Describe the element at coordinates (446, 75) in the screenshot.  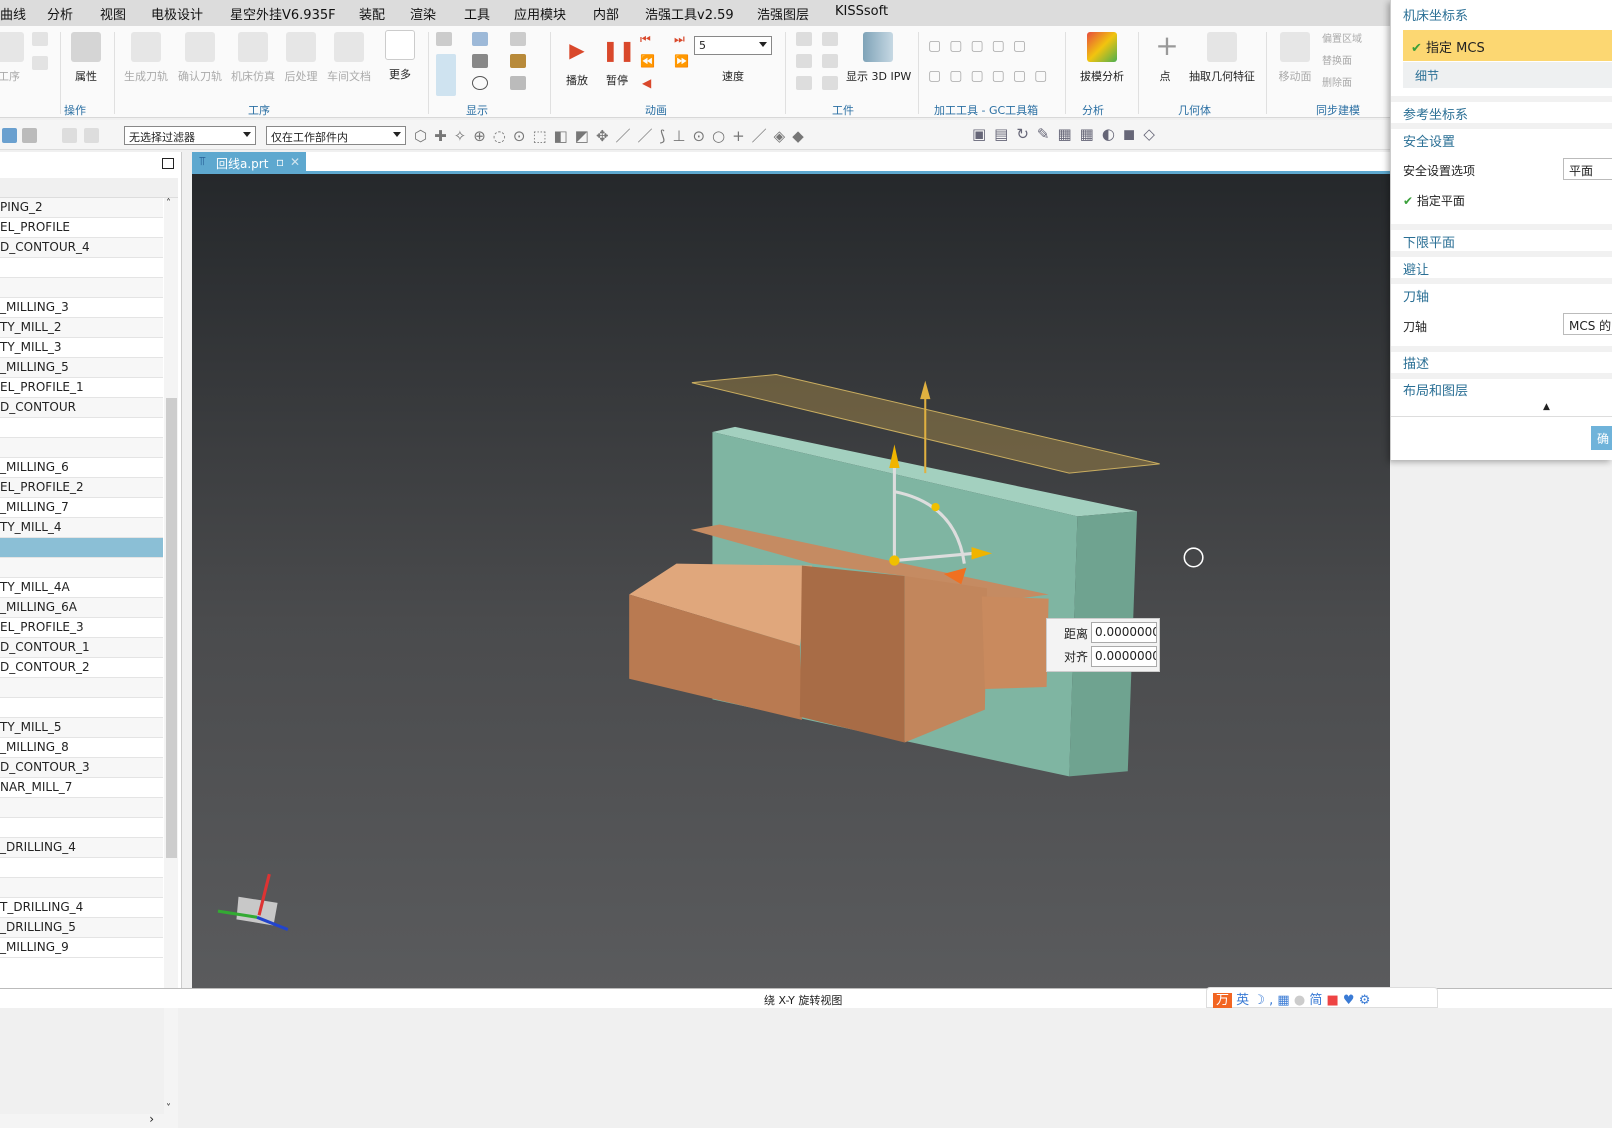
I see `toggle-display-icon` at that location.